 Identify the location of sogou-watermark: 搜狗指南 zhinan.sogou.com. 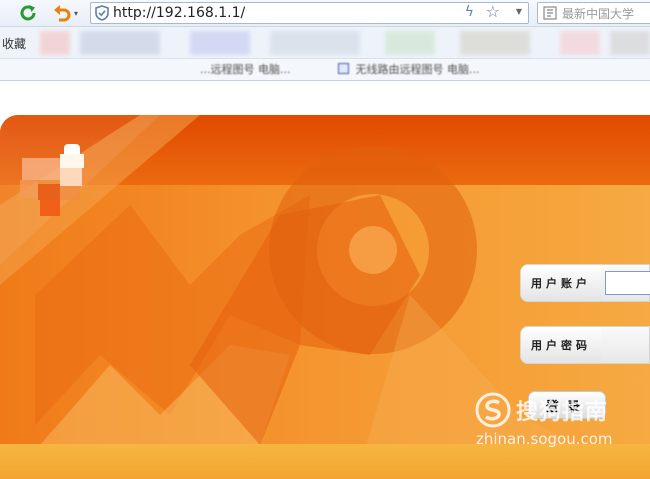
(560, 420).